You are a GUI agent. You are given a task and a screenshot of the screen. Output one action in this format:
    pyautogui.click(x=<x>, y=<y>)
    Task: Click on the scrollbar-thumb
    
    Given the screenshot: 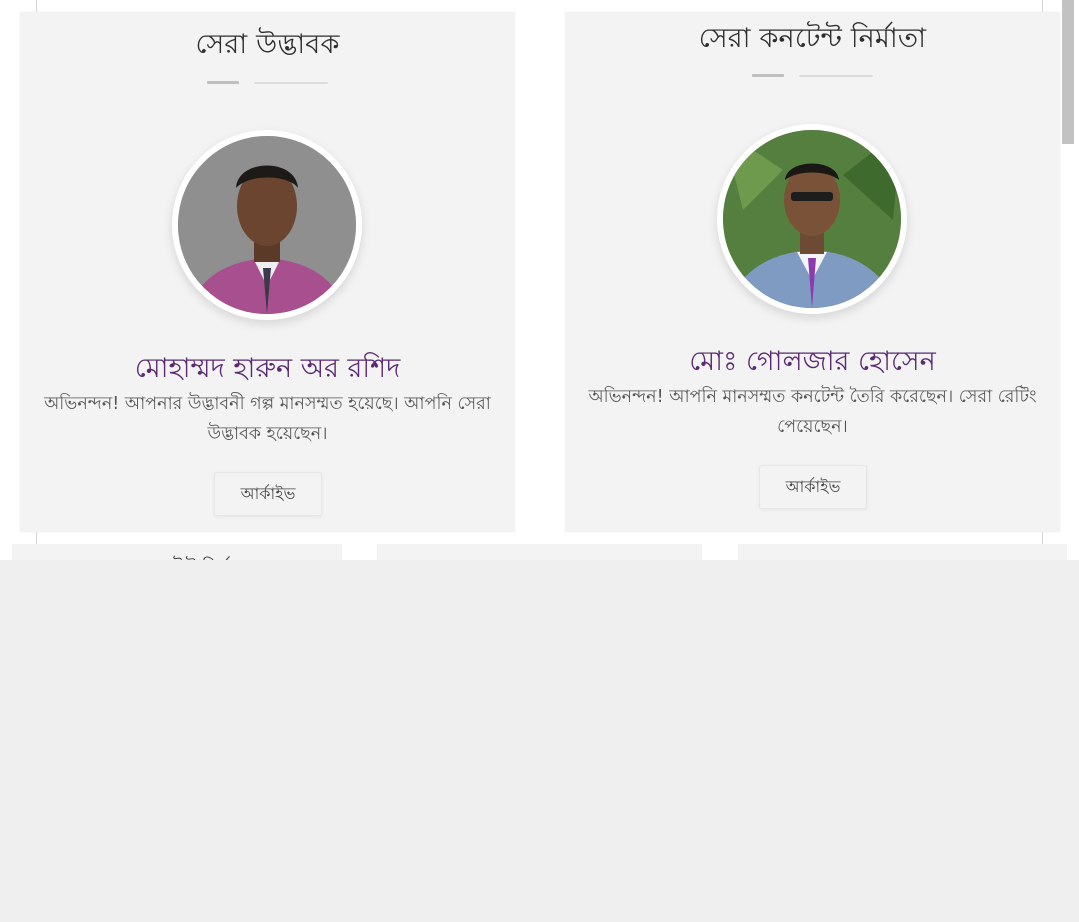 What is the action you would take?
    pyautogui.click(x=1068, y=72)
    